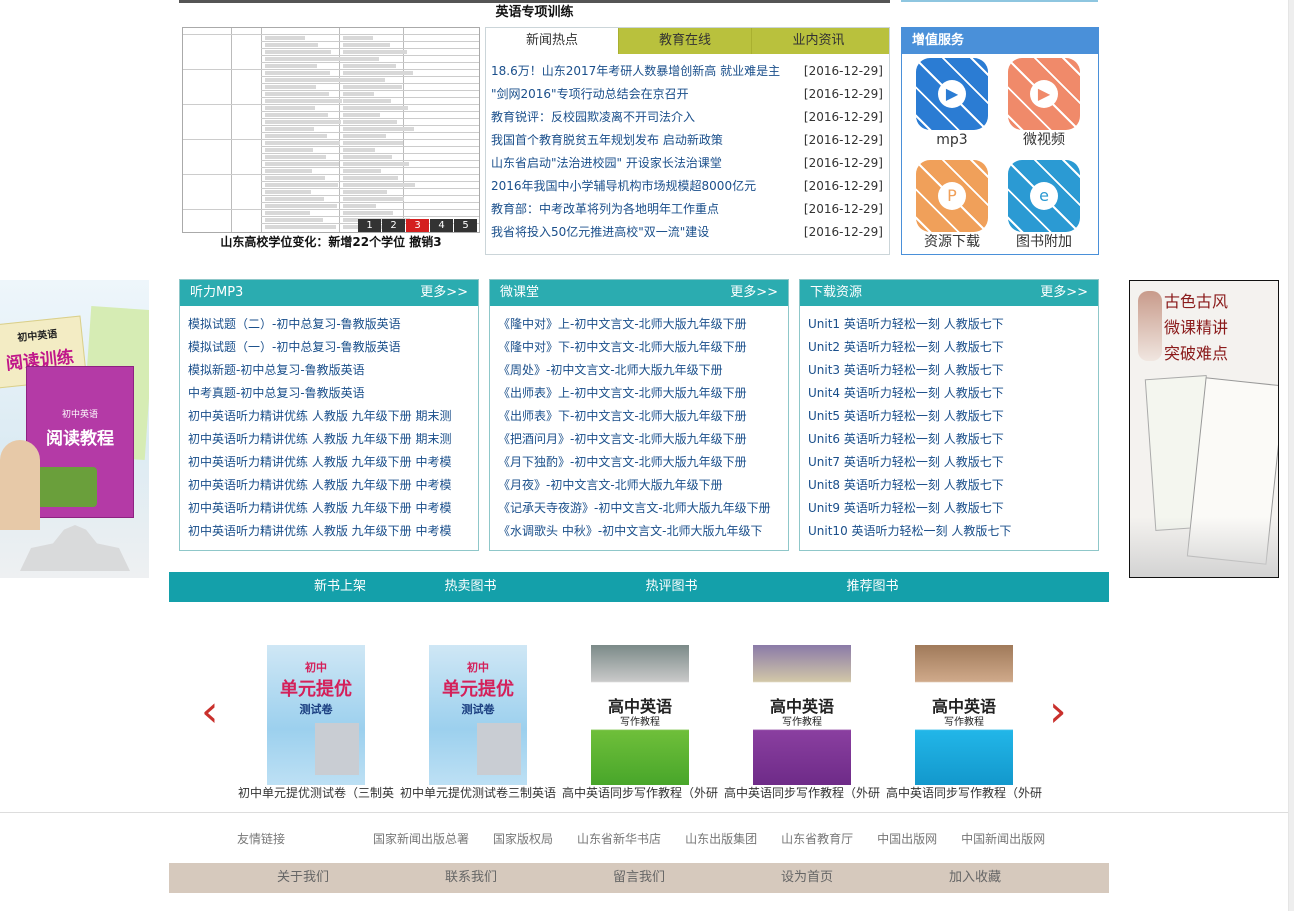 The height and width of the screenshot is (911, 1294). Describe the element at coordinates (421, 838) in the screenshot. I see `friend-link: 国家新闻出版总署` at that location.